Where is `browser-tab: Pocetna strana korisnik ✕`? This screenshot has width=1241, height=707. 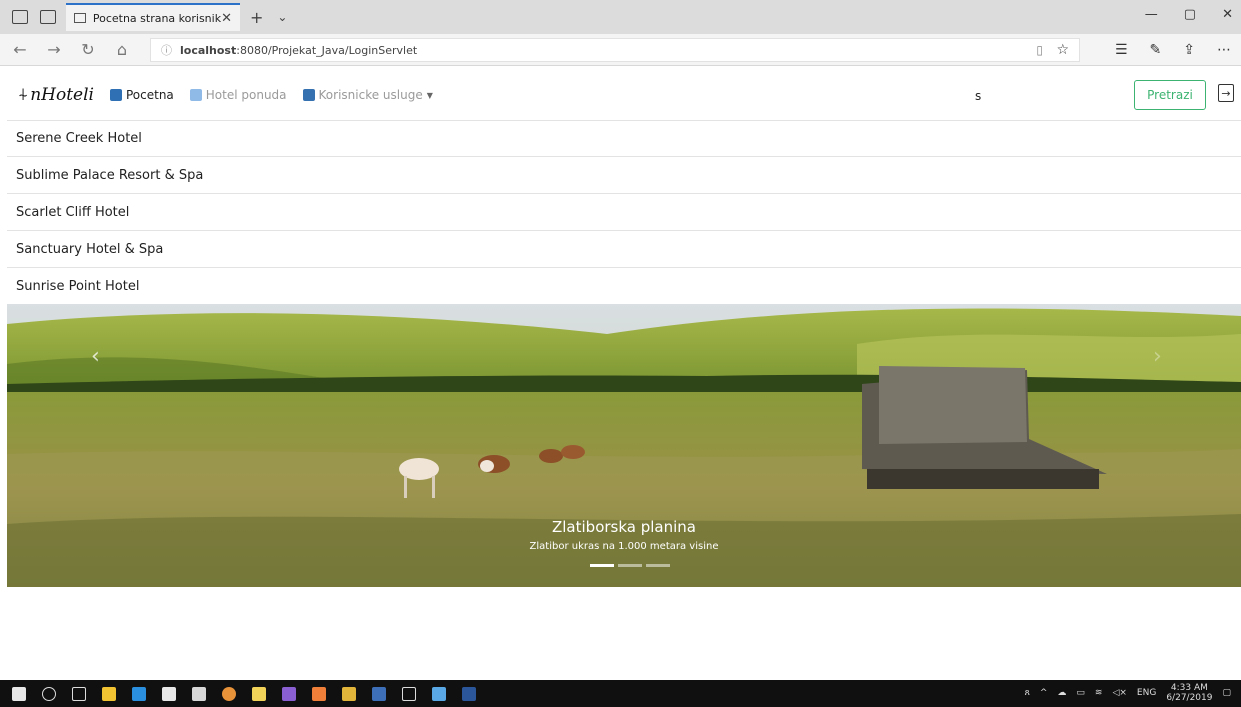 browser-tab: Pocetna strana korisnik ✕ is located at coordinates (153, 17).